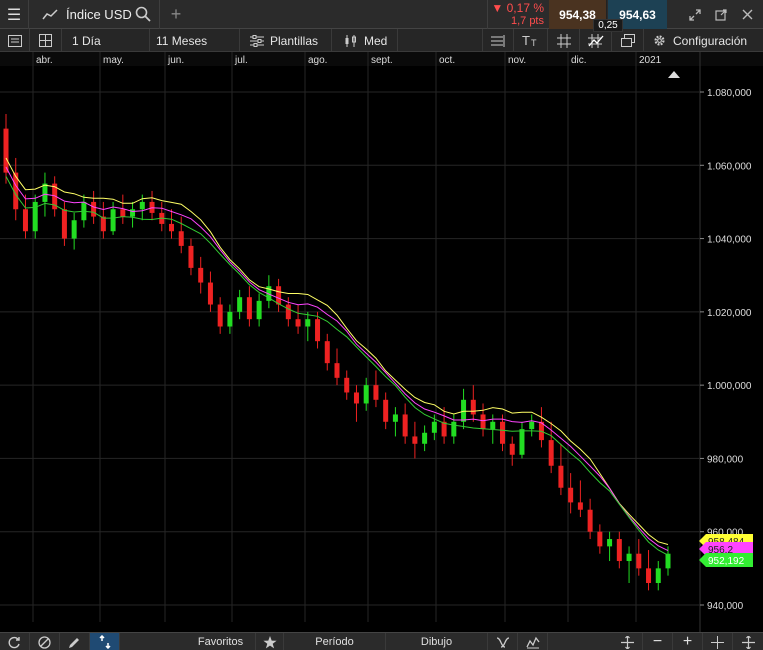  Describe the element at coordinates (221, 641) in the screenshot. I see `favorites-button: Favoritos` at that location.